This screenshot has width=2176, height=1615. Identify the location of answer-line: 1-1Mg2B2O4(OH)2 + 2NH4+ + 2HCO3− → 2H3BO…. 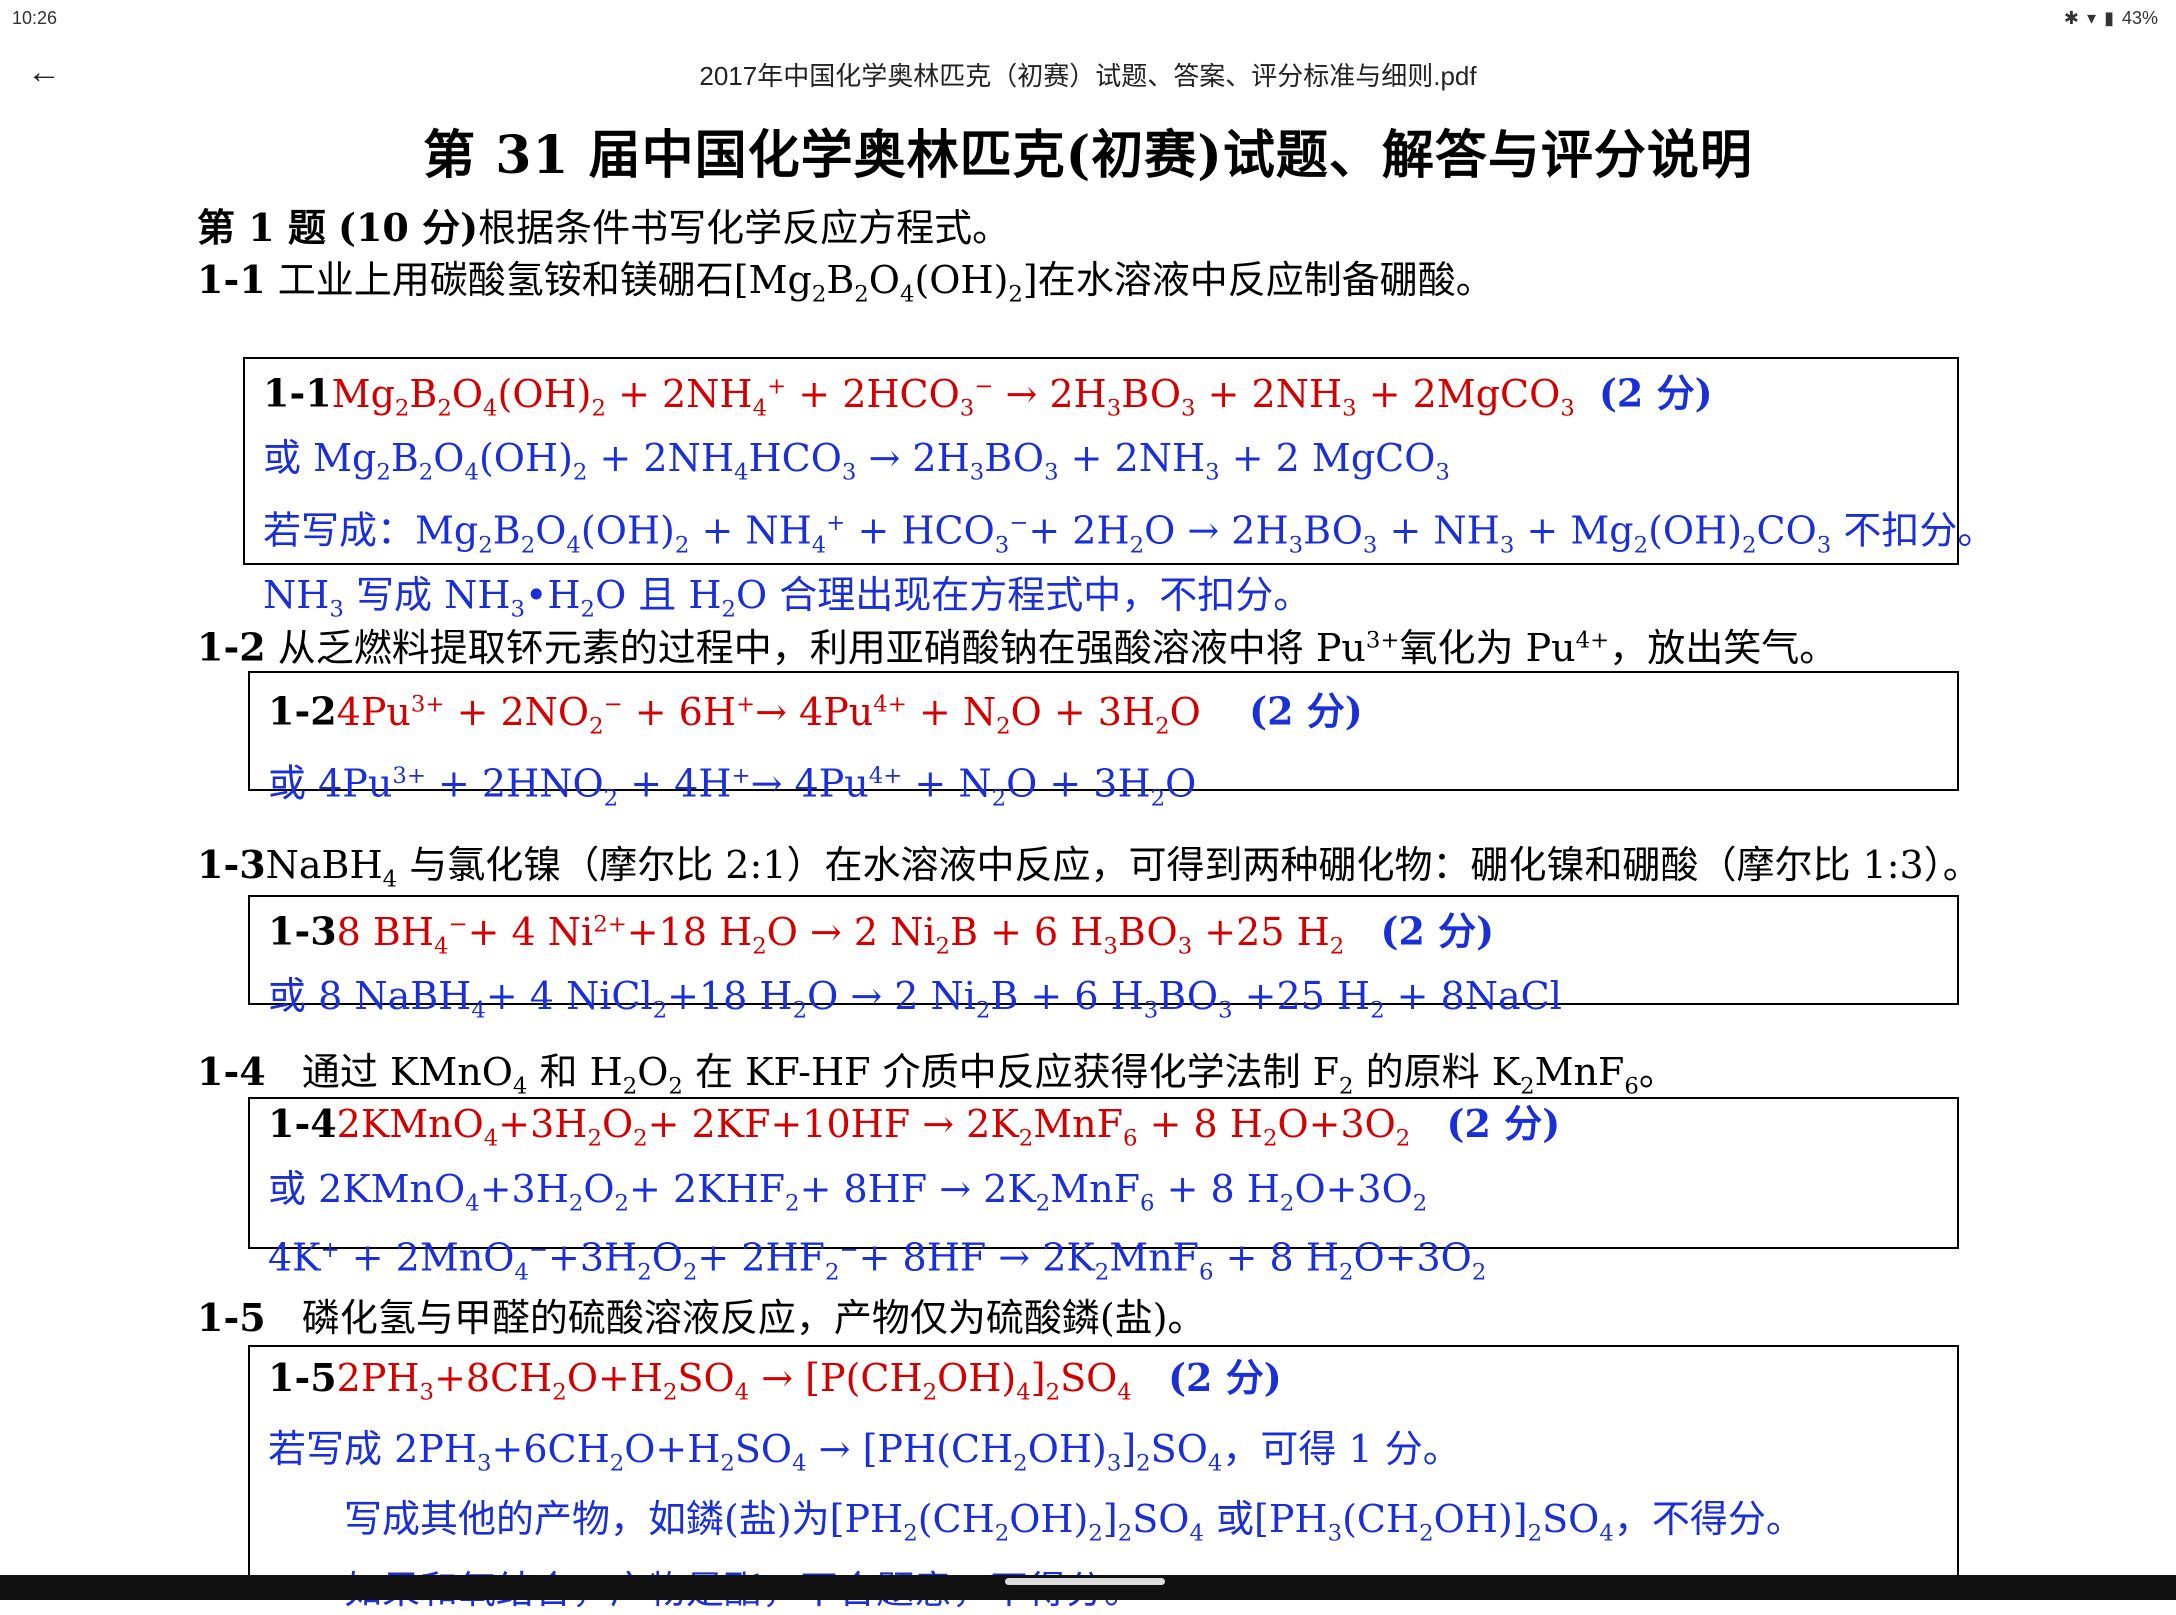
(988, 396).